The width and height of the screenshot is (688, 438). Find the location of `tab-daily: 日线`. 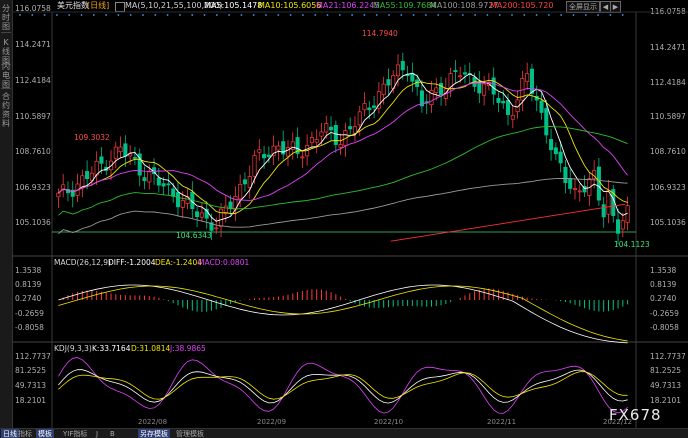

tab-daily: 日线 is located at coordinates (10, 433).